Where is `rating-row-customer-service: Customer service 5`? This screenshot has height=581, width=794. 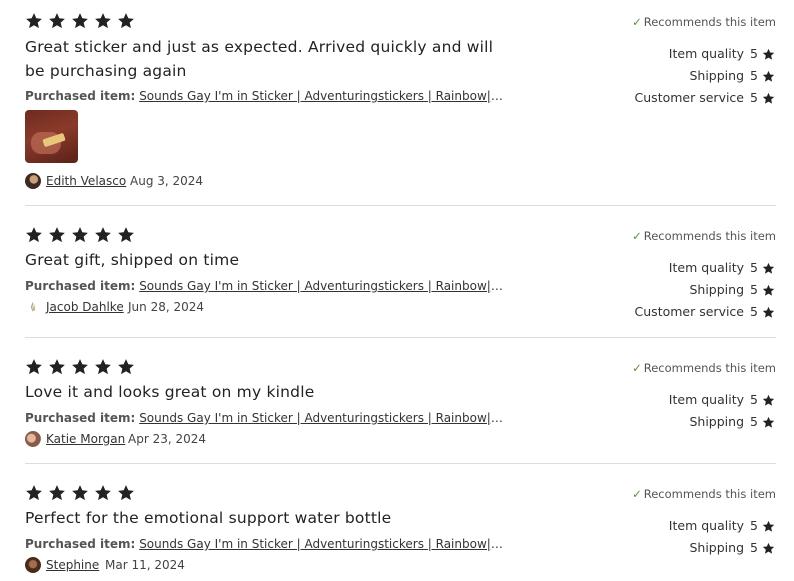 rating-row-customer-service: Customer service 5 is located at coordinates (676, 98).